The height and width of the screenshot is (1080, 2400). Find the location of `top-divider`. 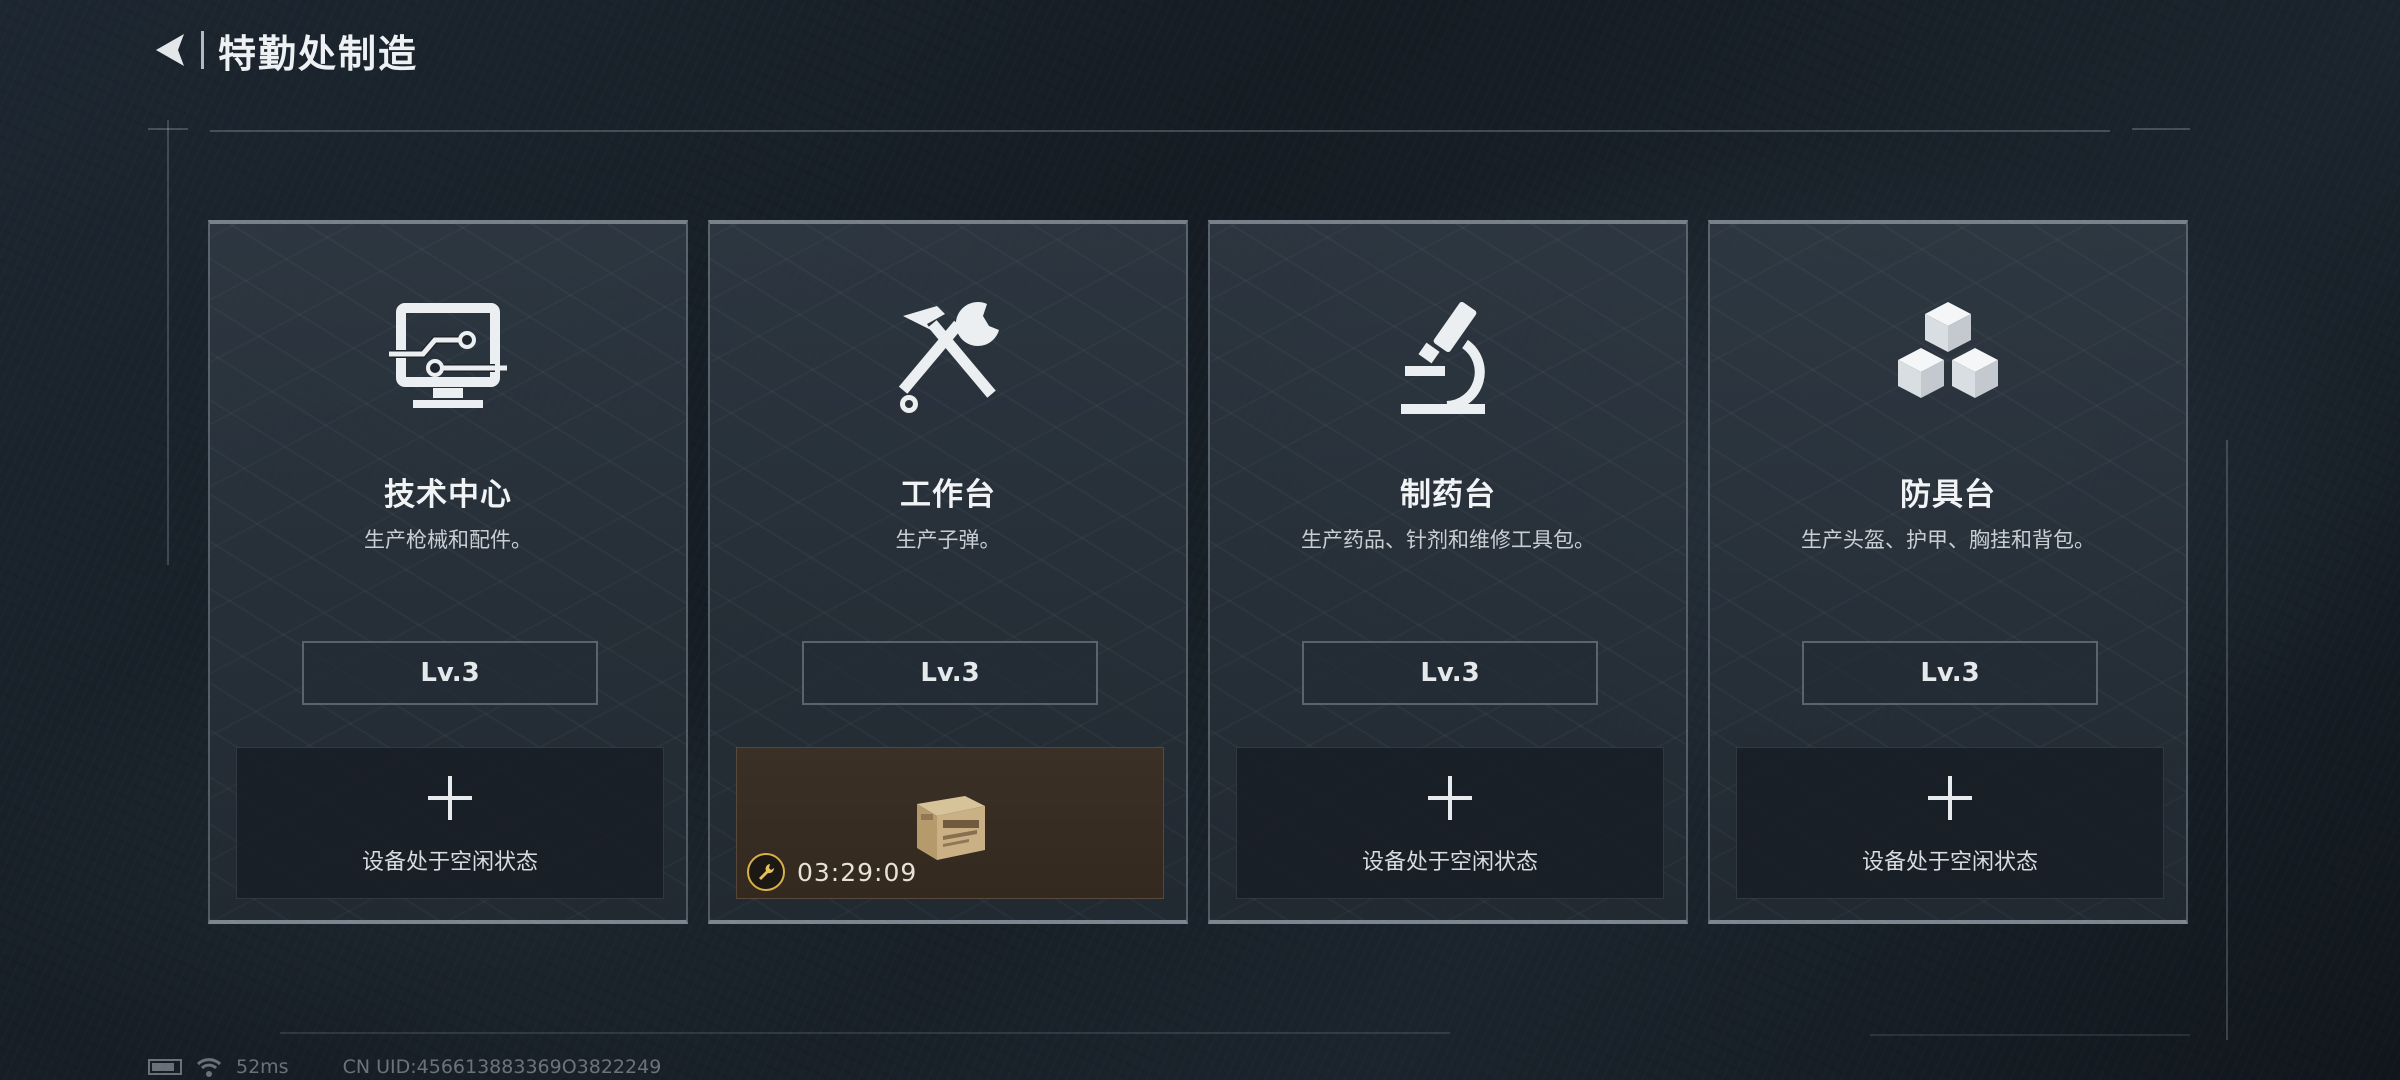

top-divider is located at coordinates (1160, 131).